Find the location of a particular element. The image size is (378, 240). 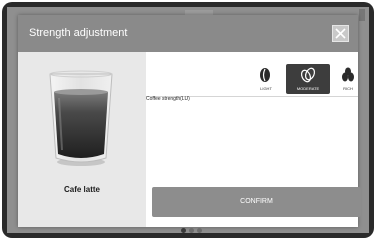

strength-option-light: LIGHT is located at coordinates (266, 79).